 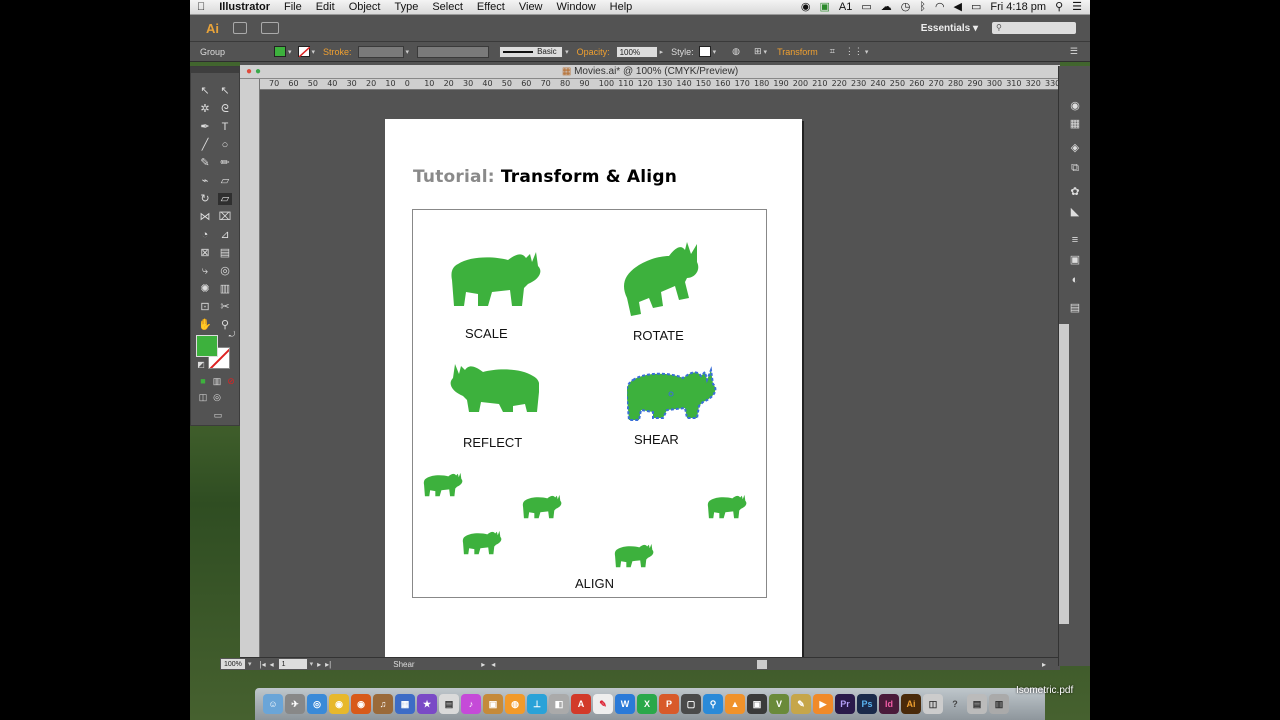 What do you see at coordinates (218, 415) in the screenshot?
I see `screen-mode-icon: ▭` at bounding box center [218, 415].